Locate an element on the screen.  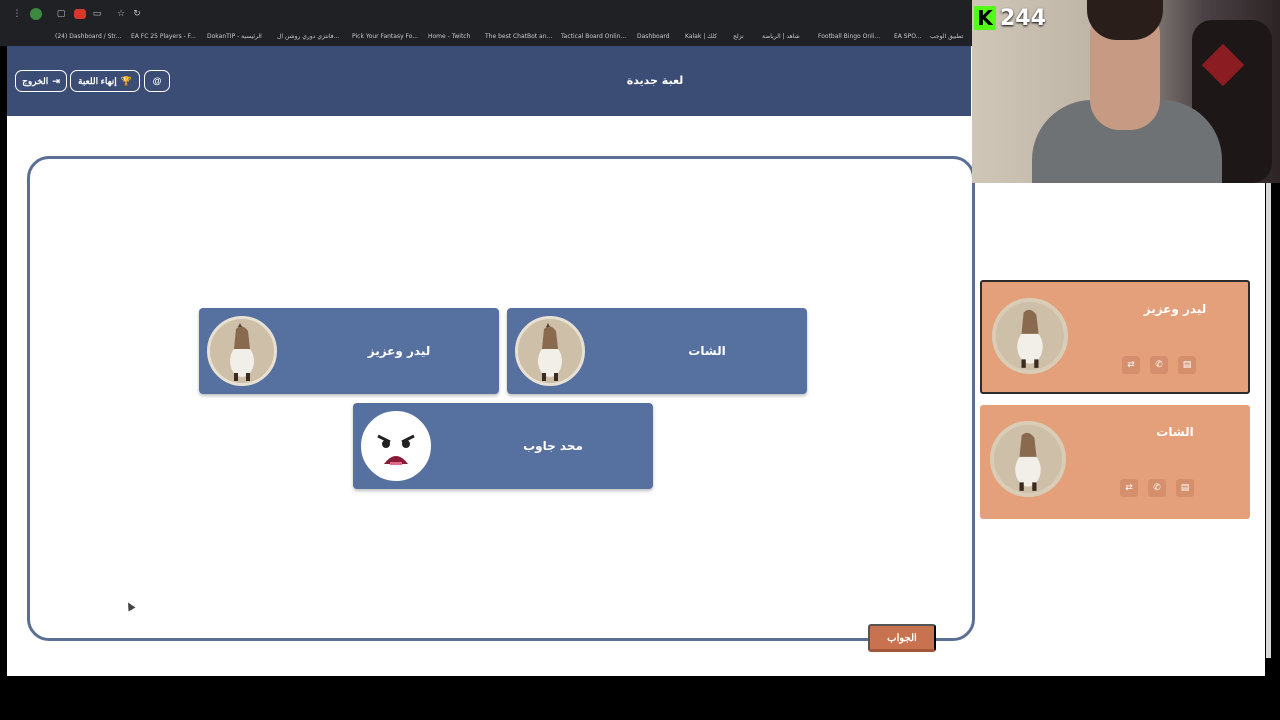
player-card-nobody: محد جاوب is located at coordinates (503, 446).